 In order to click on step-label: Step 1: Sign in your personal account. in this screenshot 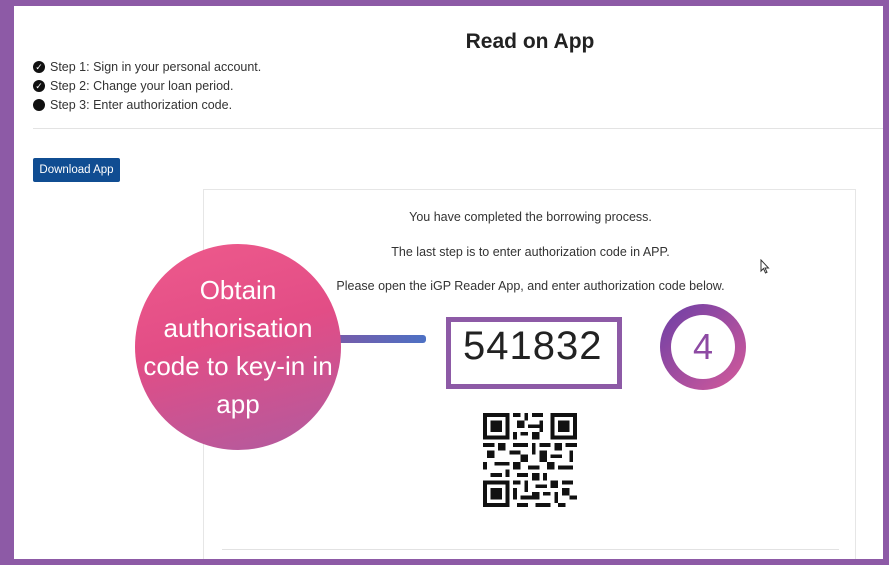, I will do `click(156, 66)`.